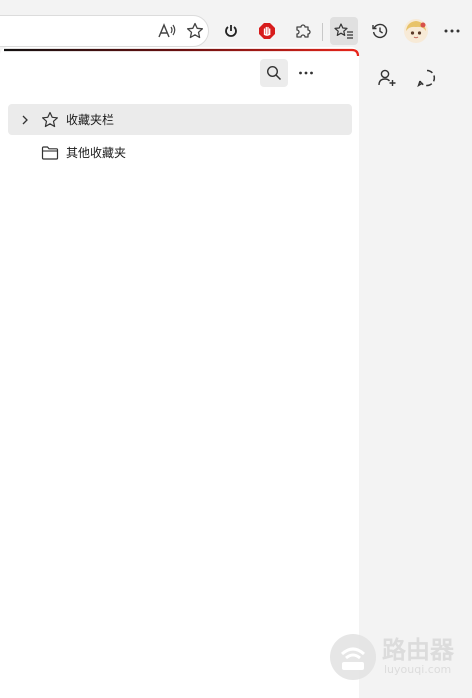  I want to click on folder-icon, so click(51, 153).